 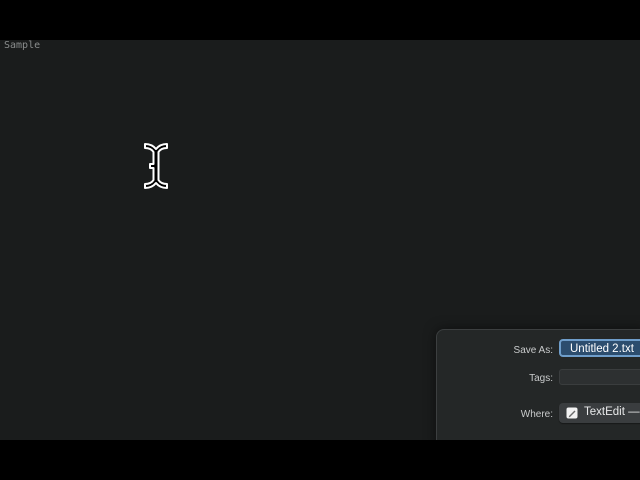 What do you see at coordinates (22, 46) in the screenshot?
I see `document-text: Sample` at bounding box center [22, 46].